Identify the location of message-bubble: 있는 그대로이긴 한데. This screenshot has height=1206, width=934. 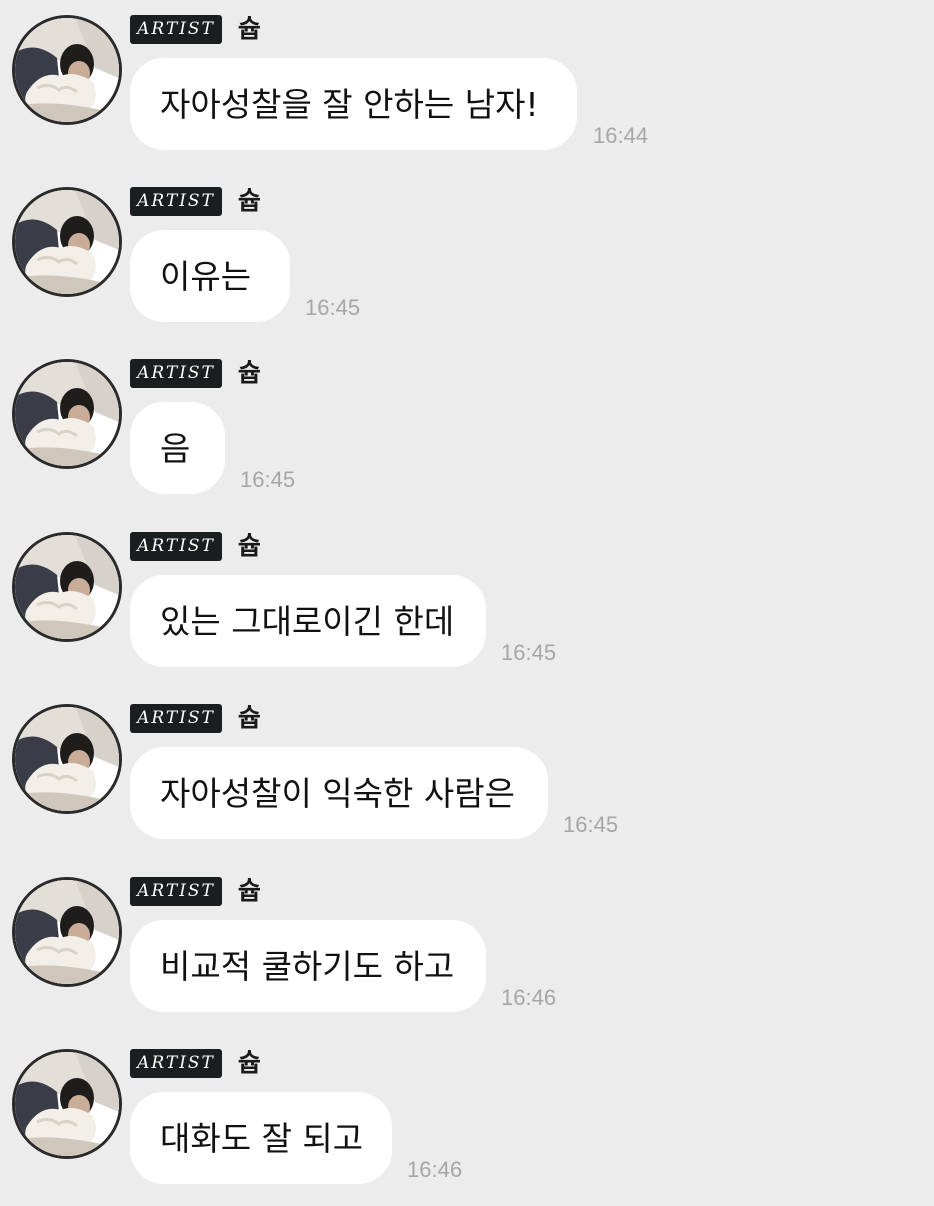
(308, 621).